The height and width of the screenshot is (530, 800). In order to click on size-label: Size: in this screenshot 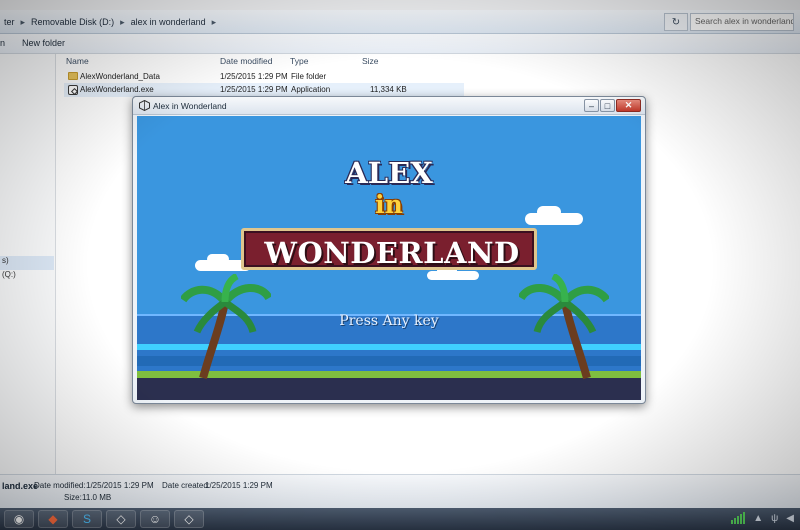, I will do `click(73, 497)`.